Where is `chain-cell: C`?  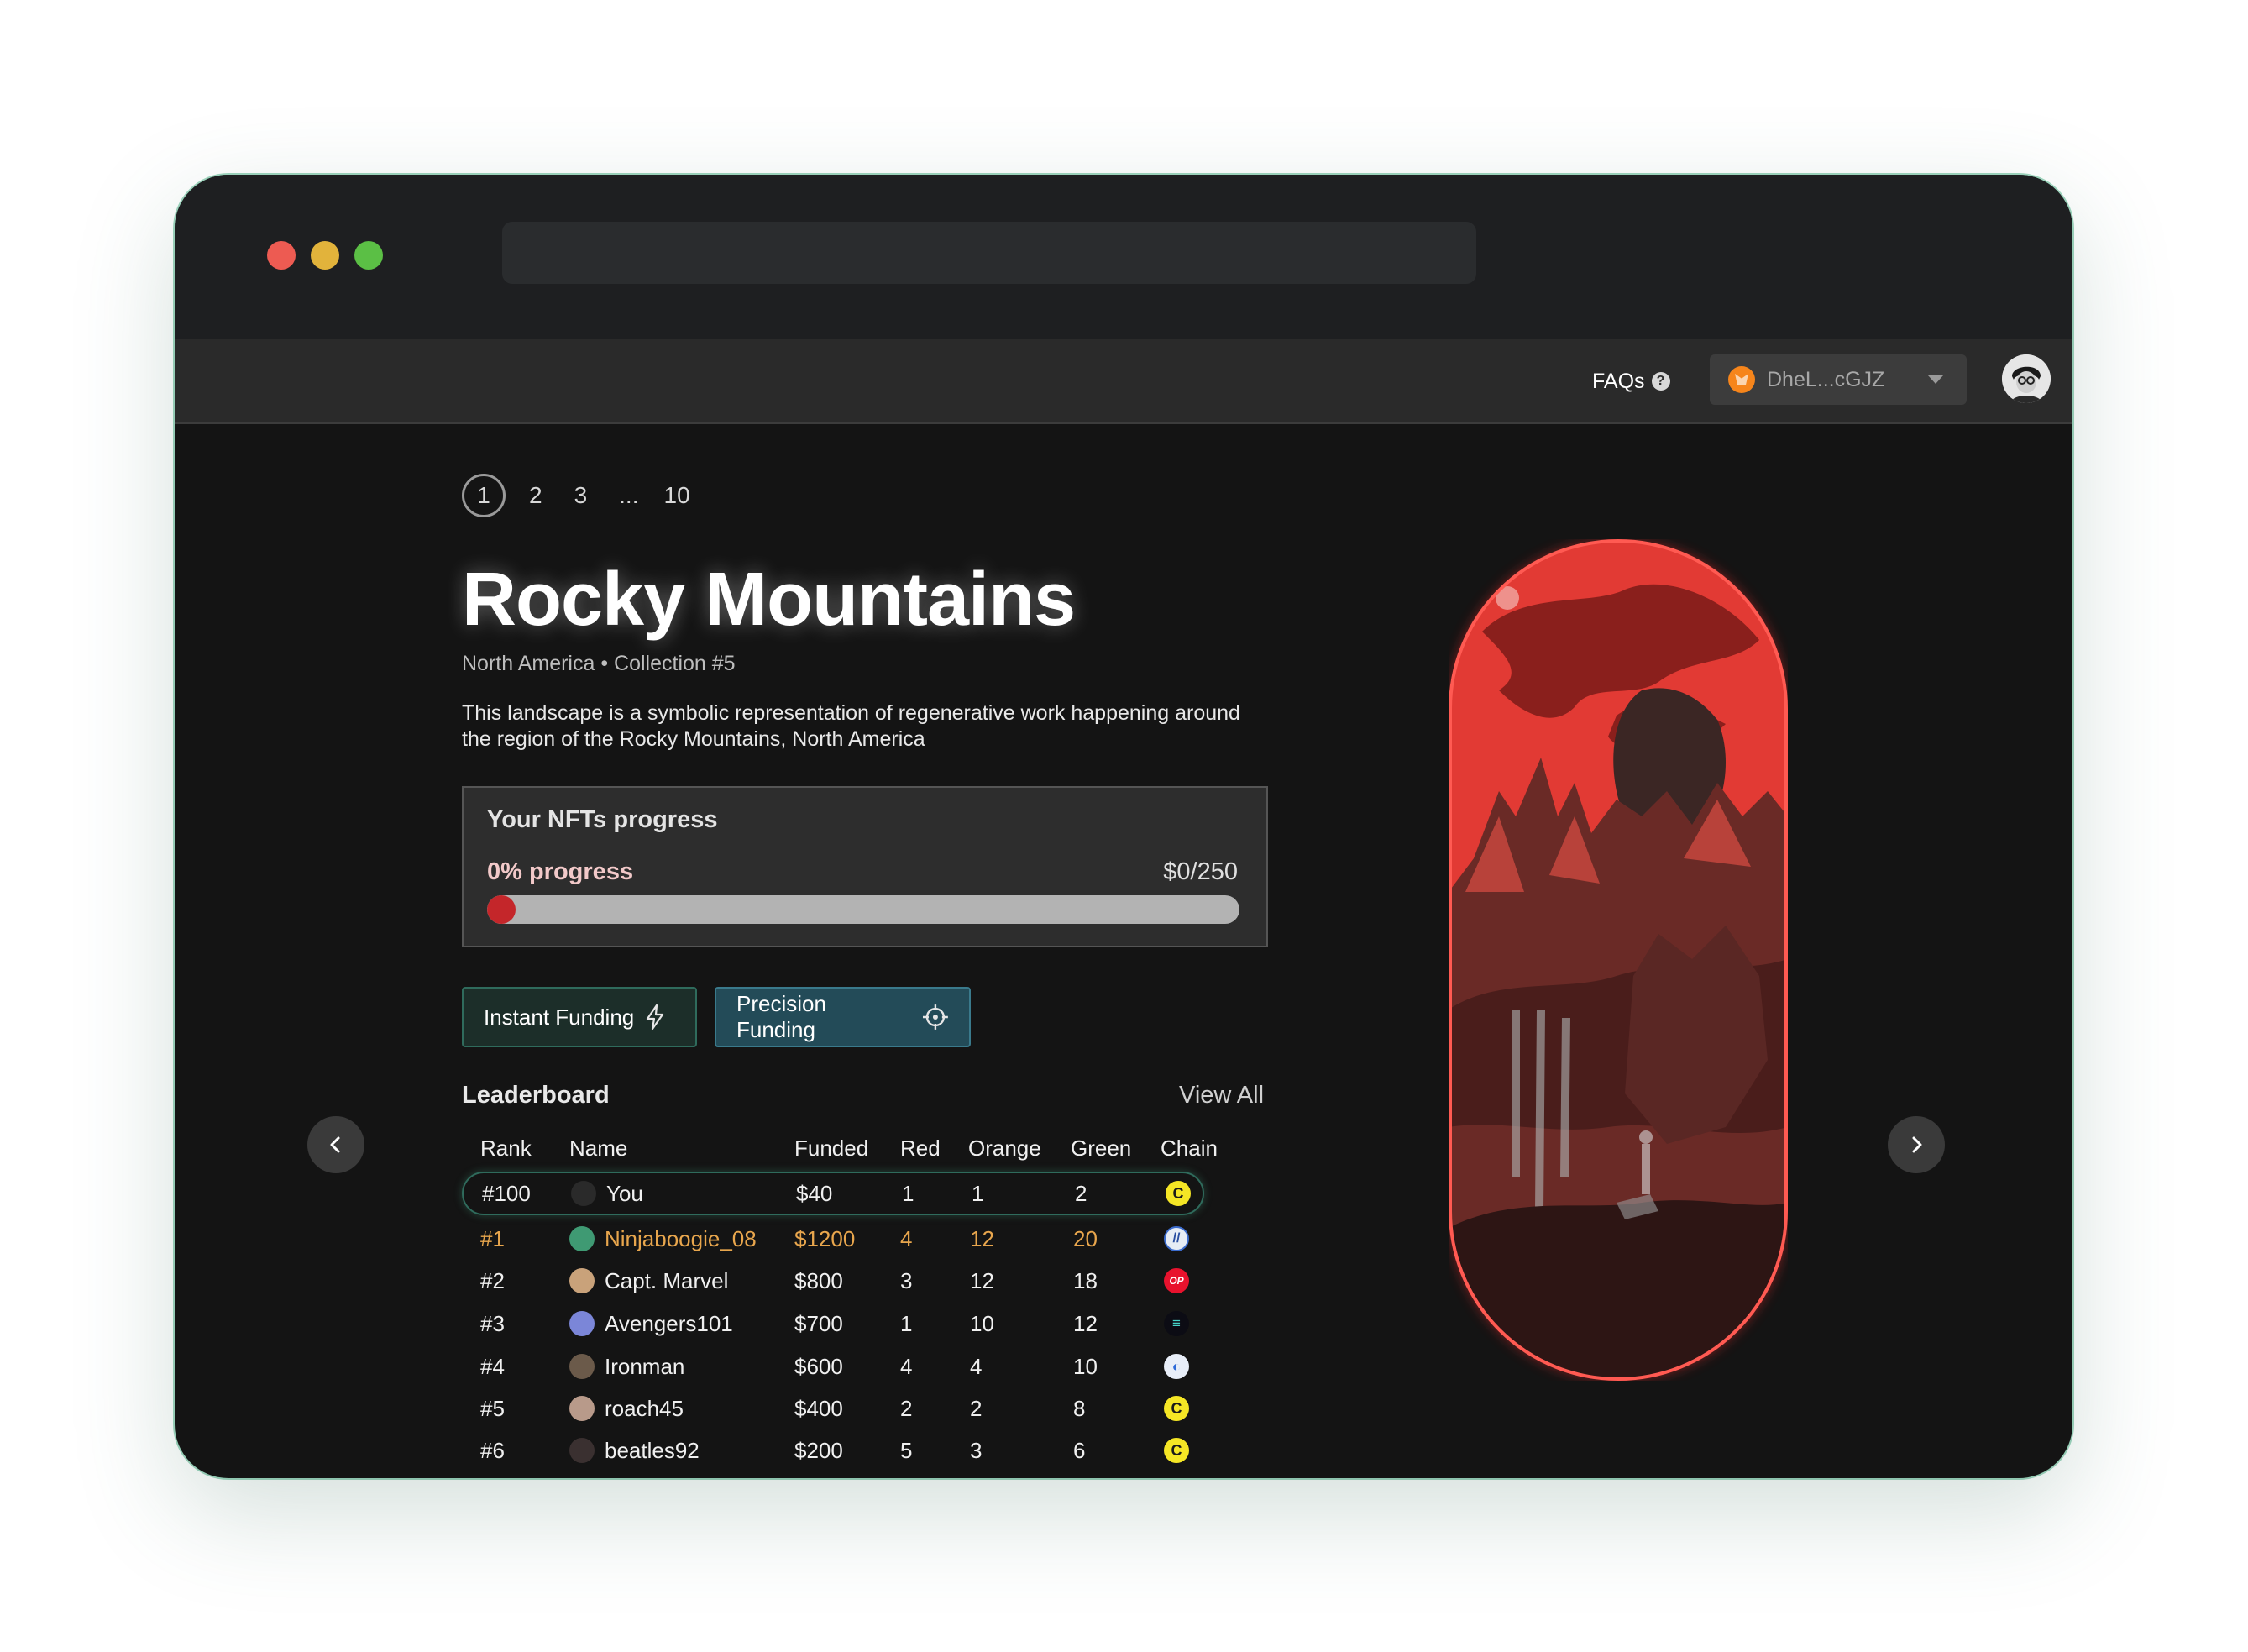 chain-cell: C is located at coordinates (1176, 1408).